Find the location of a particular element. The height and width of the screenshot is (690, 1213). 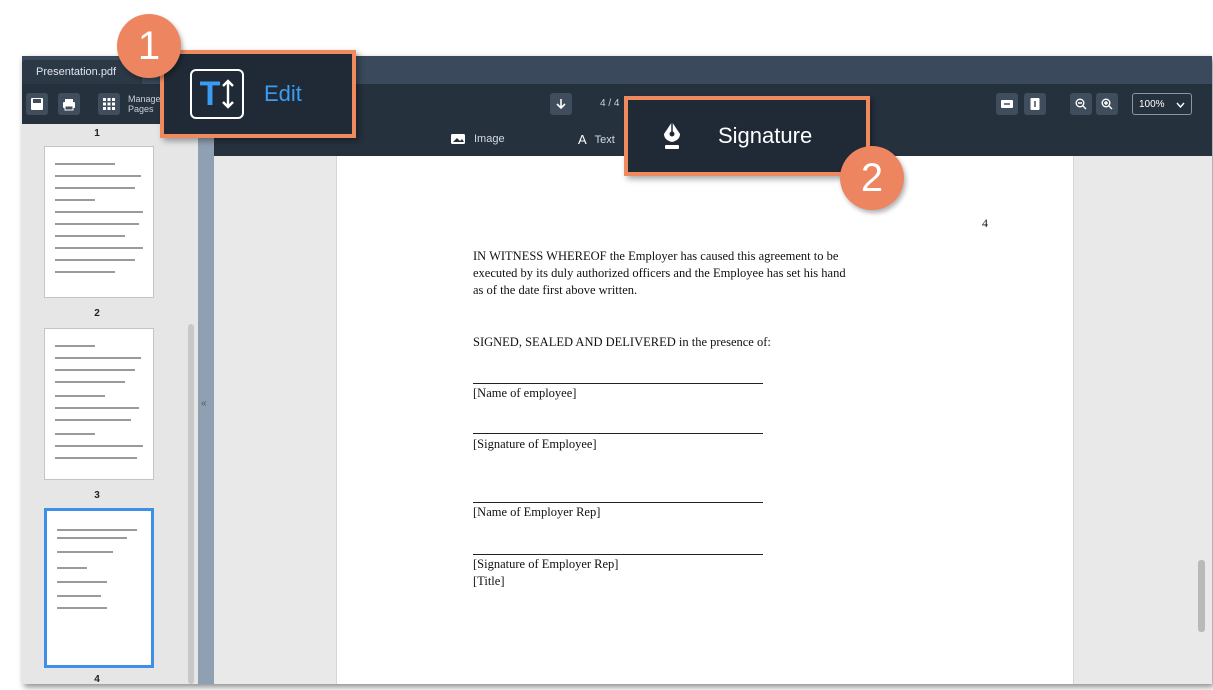

thumbnail-number: 2 is located at coordinates (97, 313).